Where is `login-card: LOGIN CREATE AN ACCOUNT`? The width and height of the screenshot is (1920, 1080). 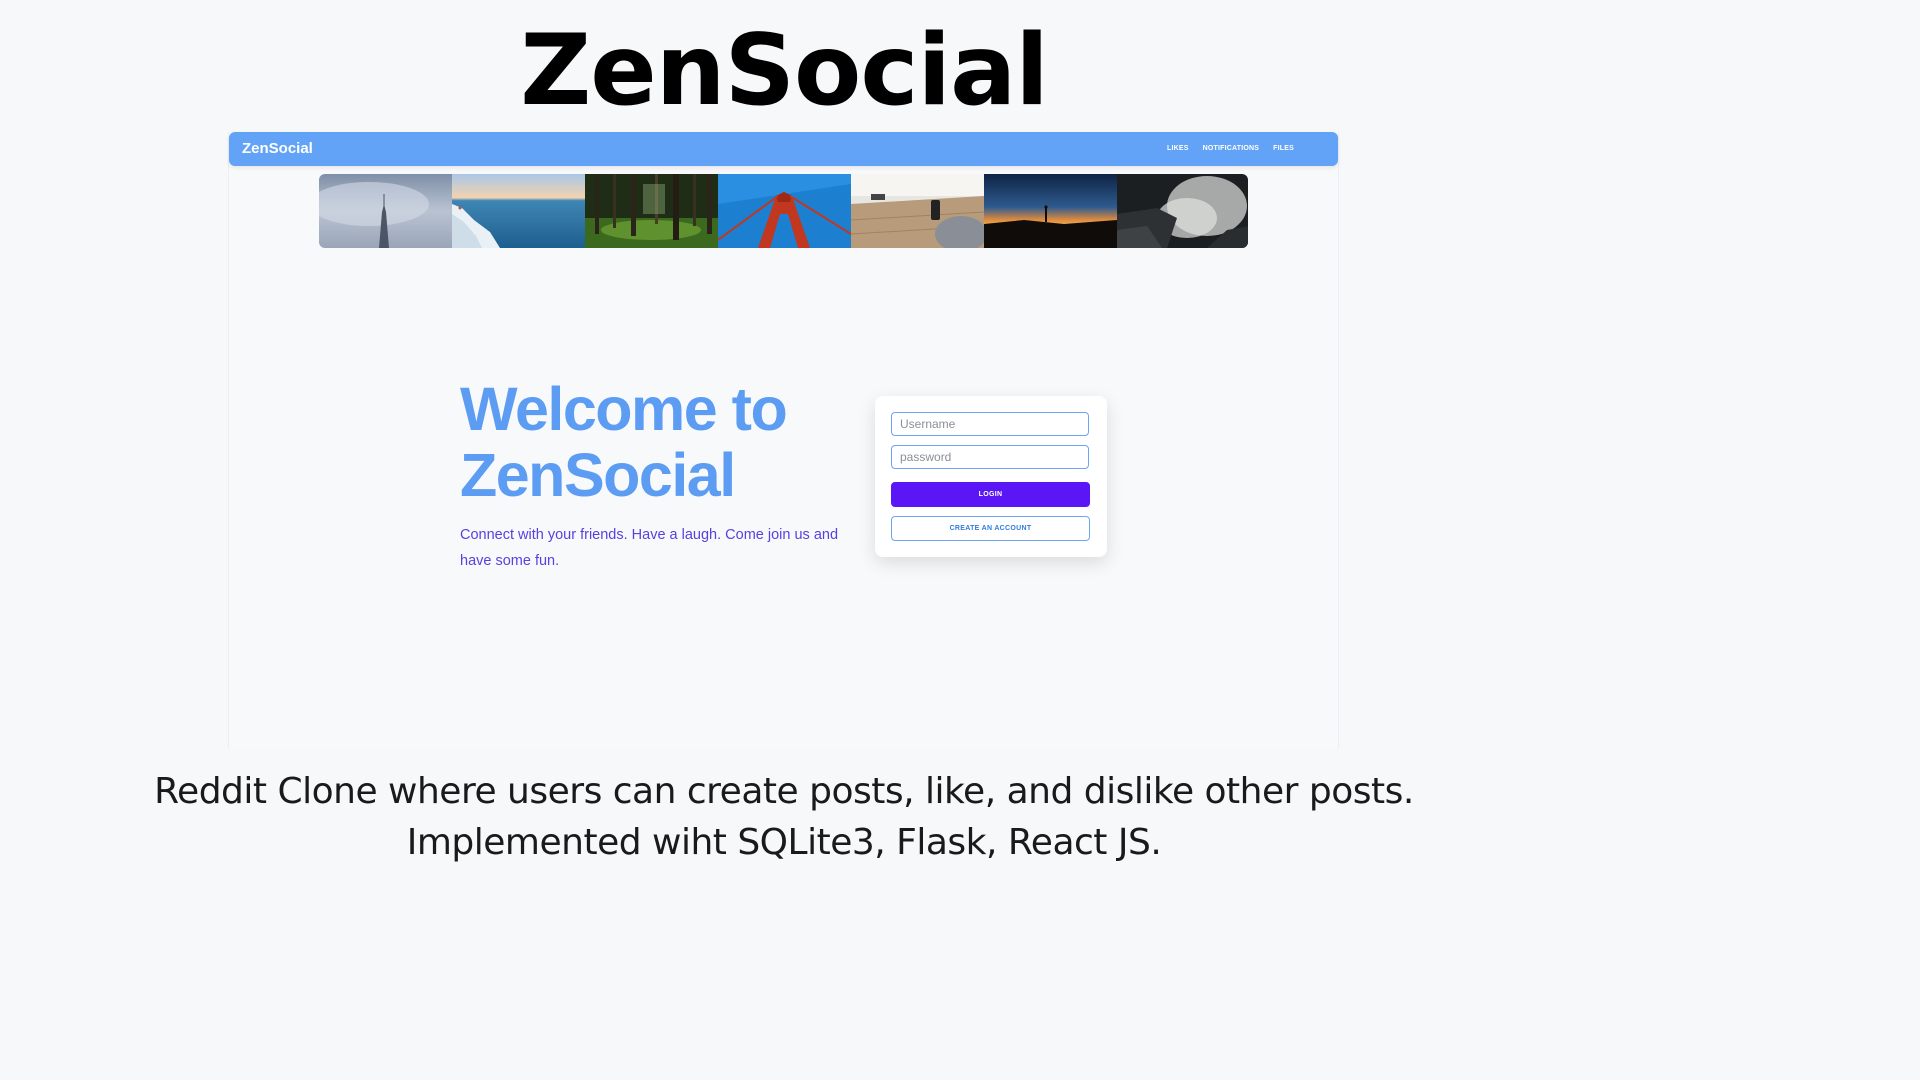 login-card: LOGIN CREATE AN ACCOUNT is located at coordinates (991, 476).